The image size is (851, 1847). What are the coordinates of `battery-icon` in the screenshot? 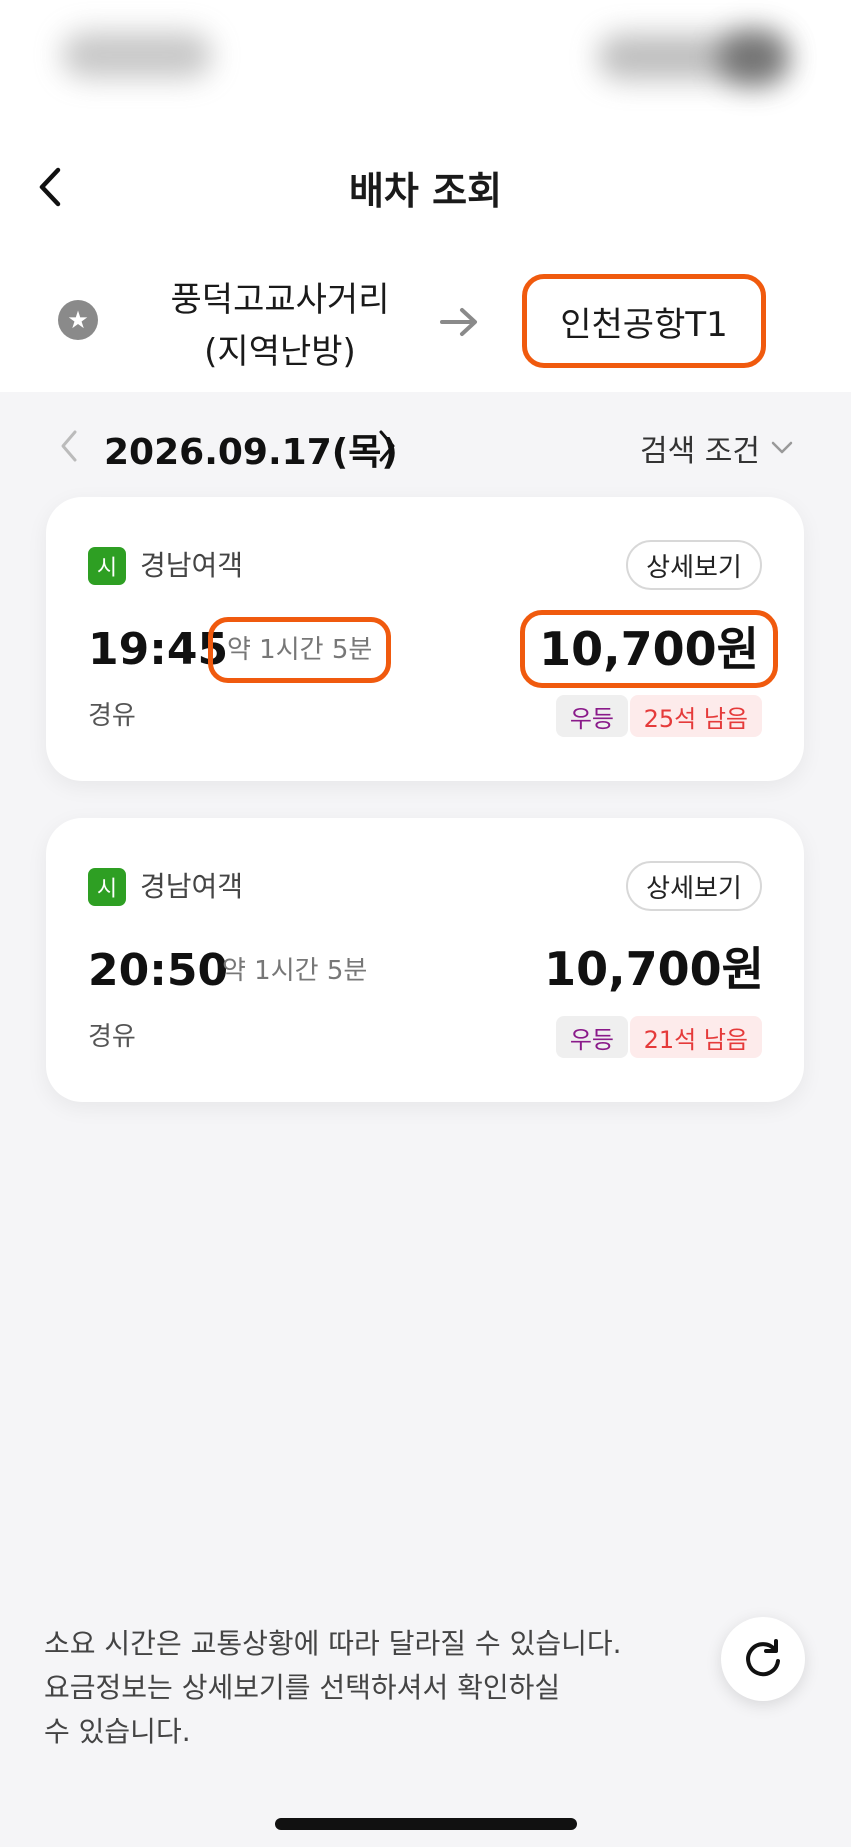 It's located at (753, 58).